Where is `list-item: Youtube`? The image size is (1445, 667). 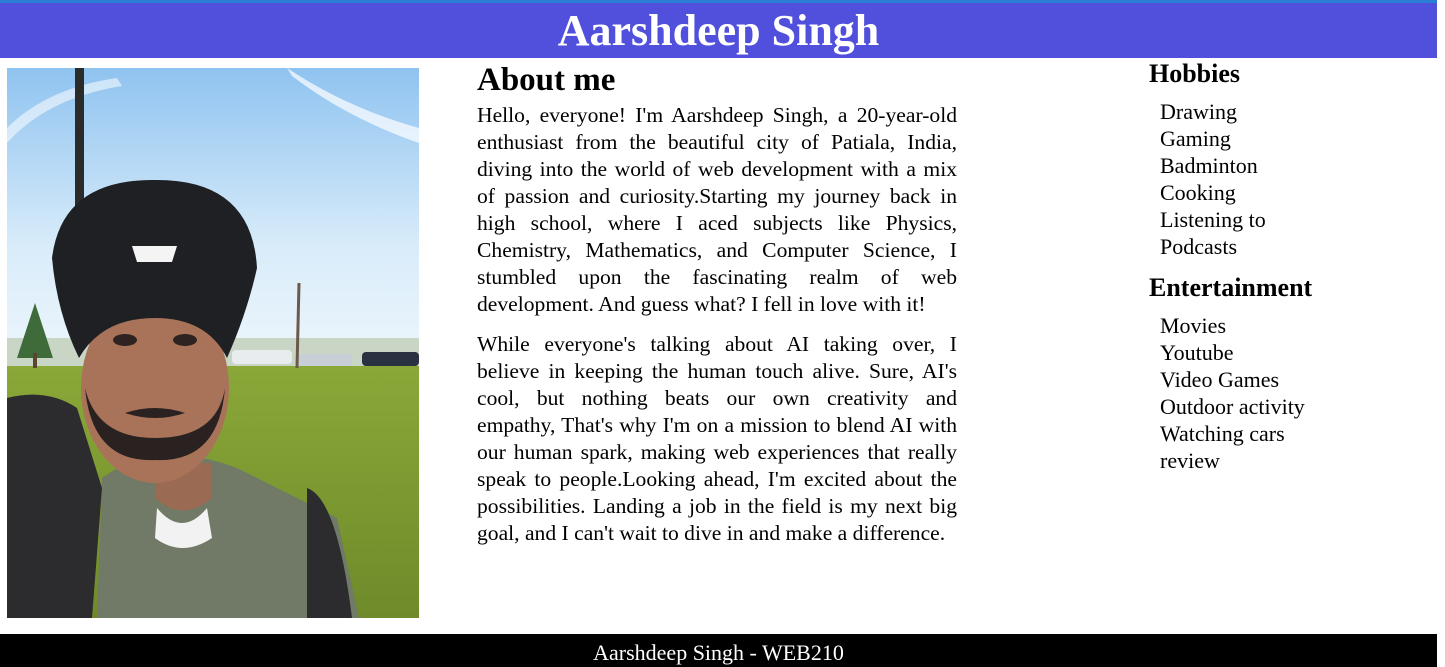
list-item: Youtube is located at coordinates (1197, 352).